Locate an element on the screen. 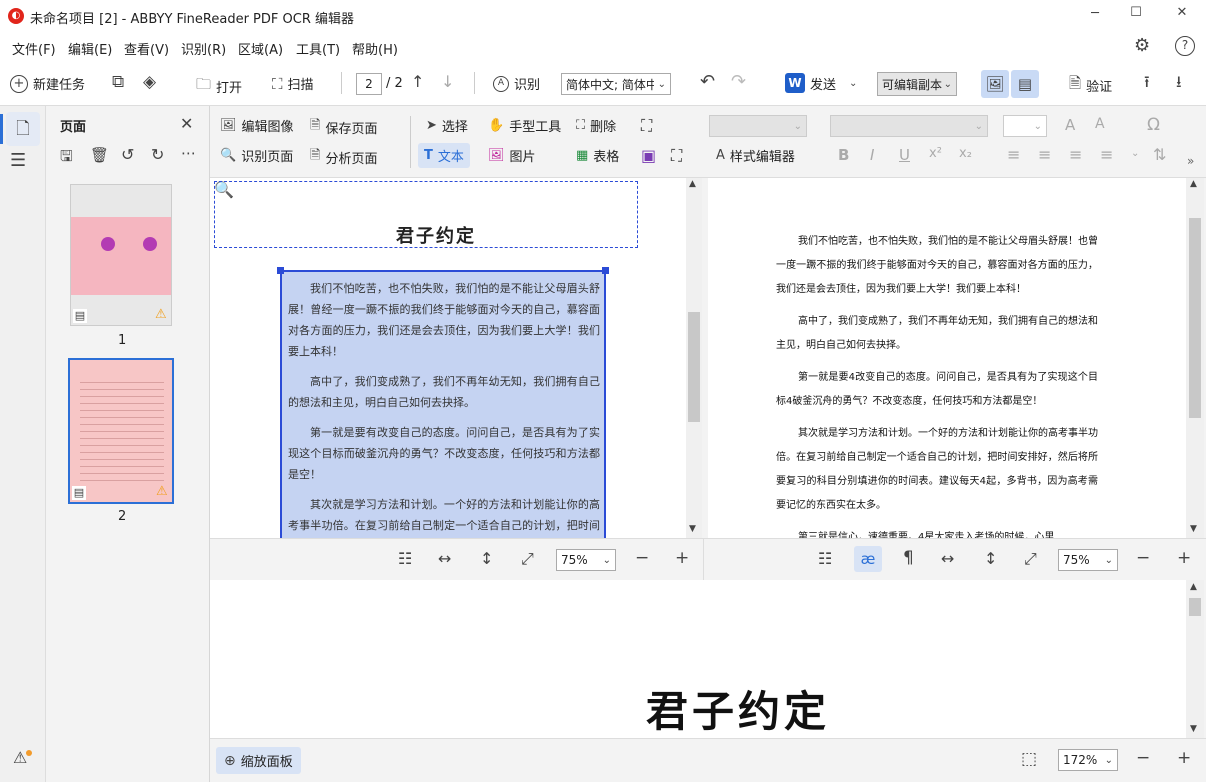 This screenshot has width=1206, height=782. list-view-icon: ☰ is located at coordinates (18, 160).